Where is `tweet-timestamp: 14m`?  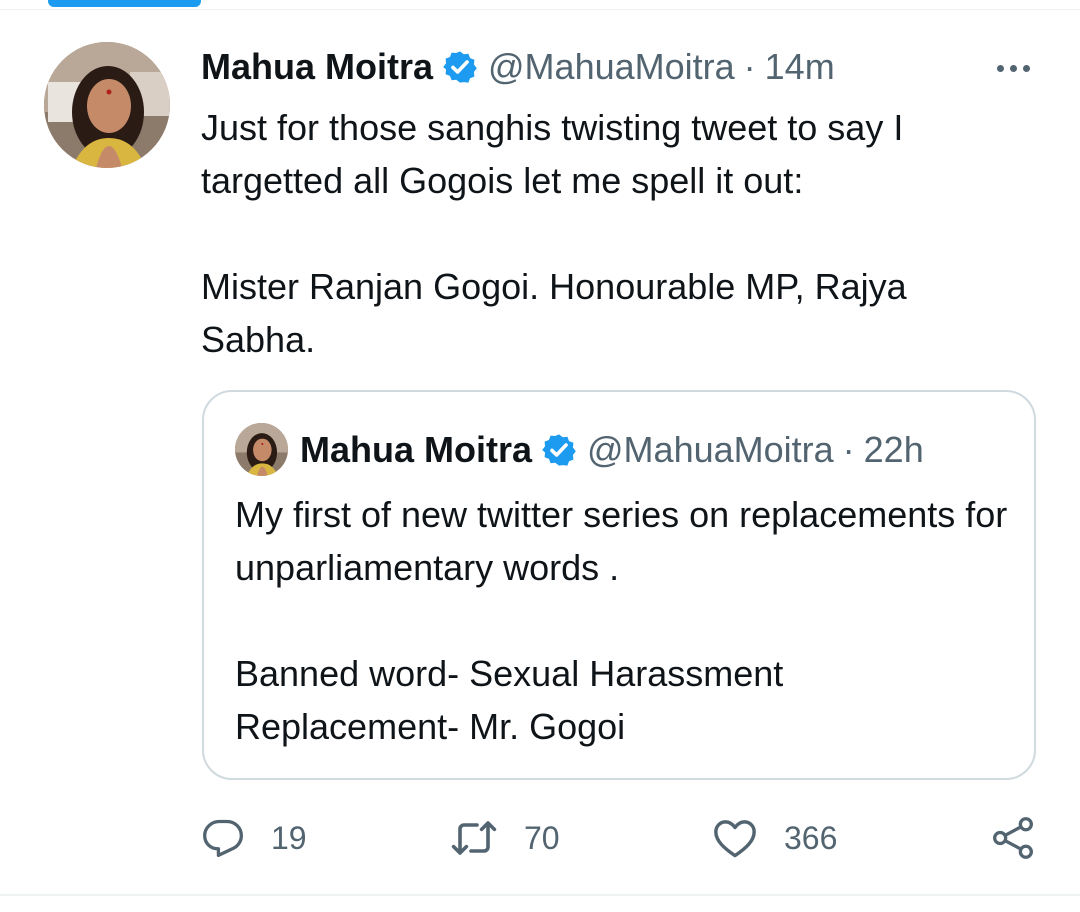
tweet-timestamp: 14m is located at coordinates (800, 67).